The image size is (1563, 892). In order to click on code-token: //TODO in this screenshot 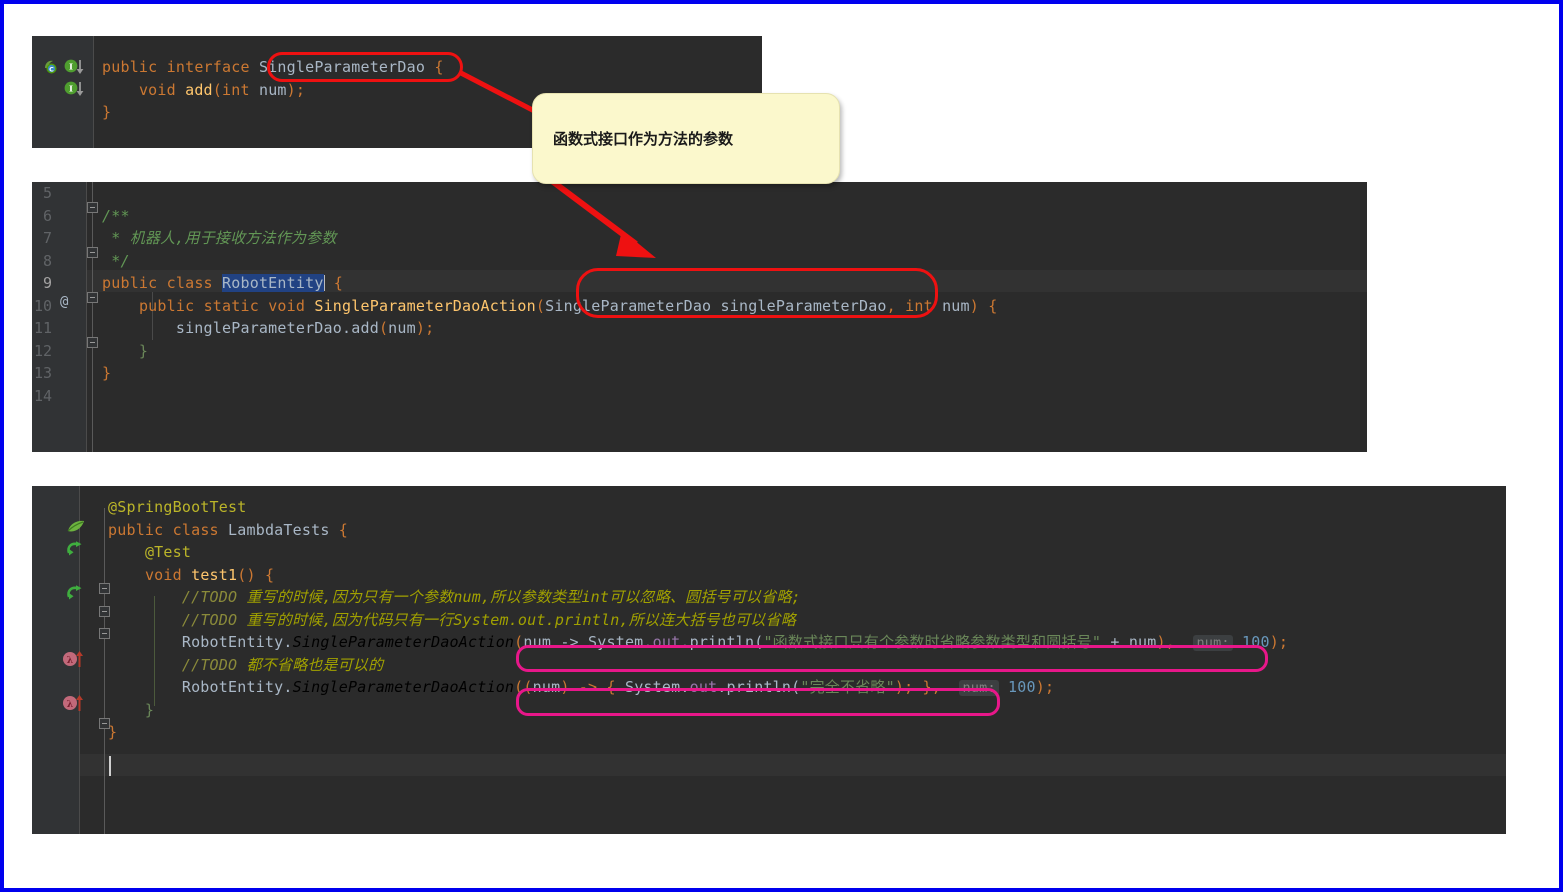, I will do `click(214, 597)`.